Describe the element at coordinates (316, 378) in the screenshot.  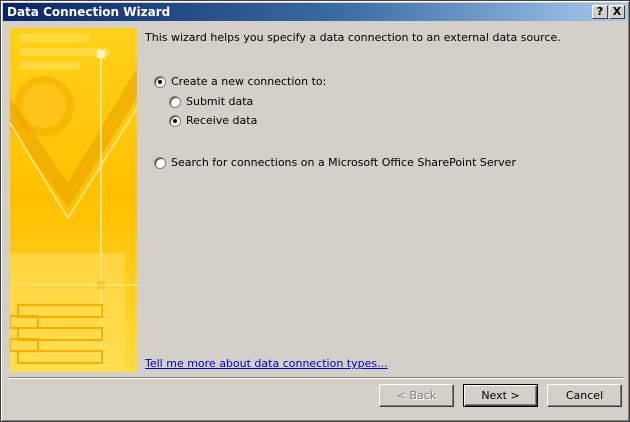
I see `button-separator` at that location.